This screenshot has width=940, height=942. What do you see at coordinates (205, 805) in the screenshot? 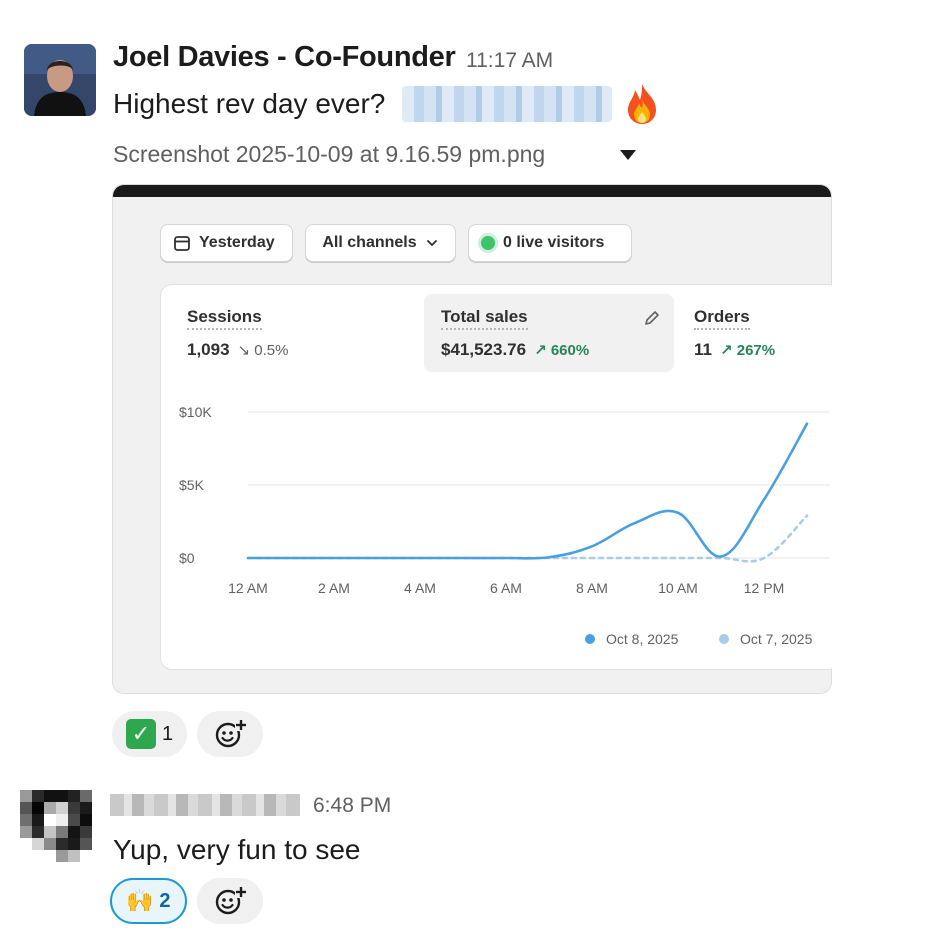
I see `redacted-author-name` at bounding box center [205, 805].